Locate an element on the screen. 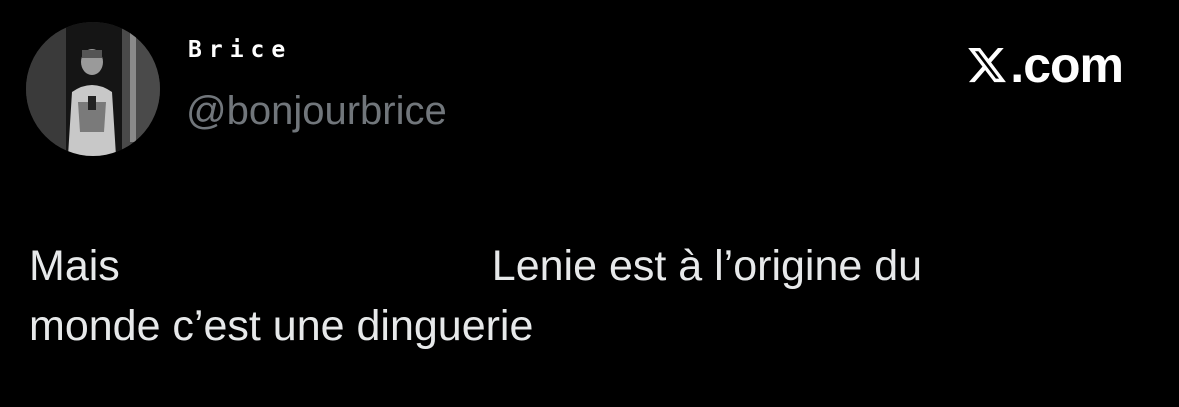  tweet-text-end: Lenie est à l’origine du is located at coordinates (707, 266).